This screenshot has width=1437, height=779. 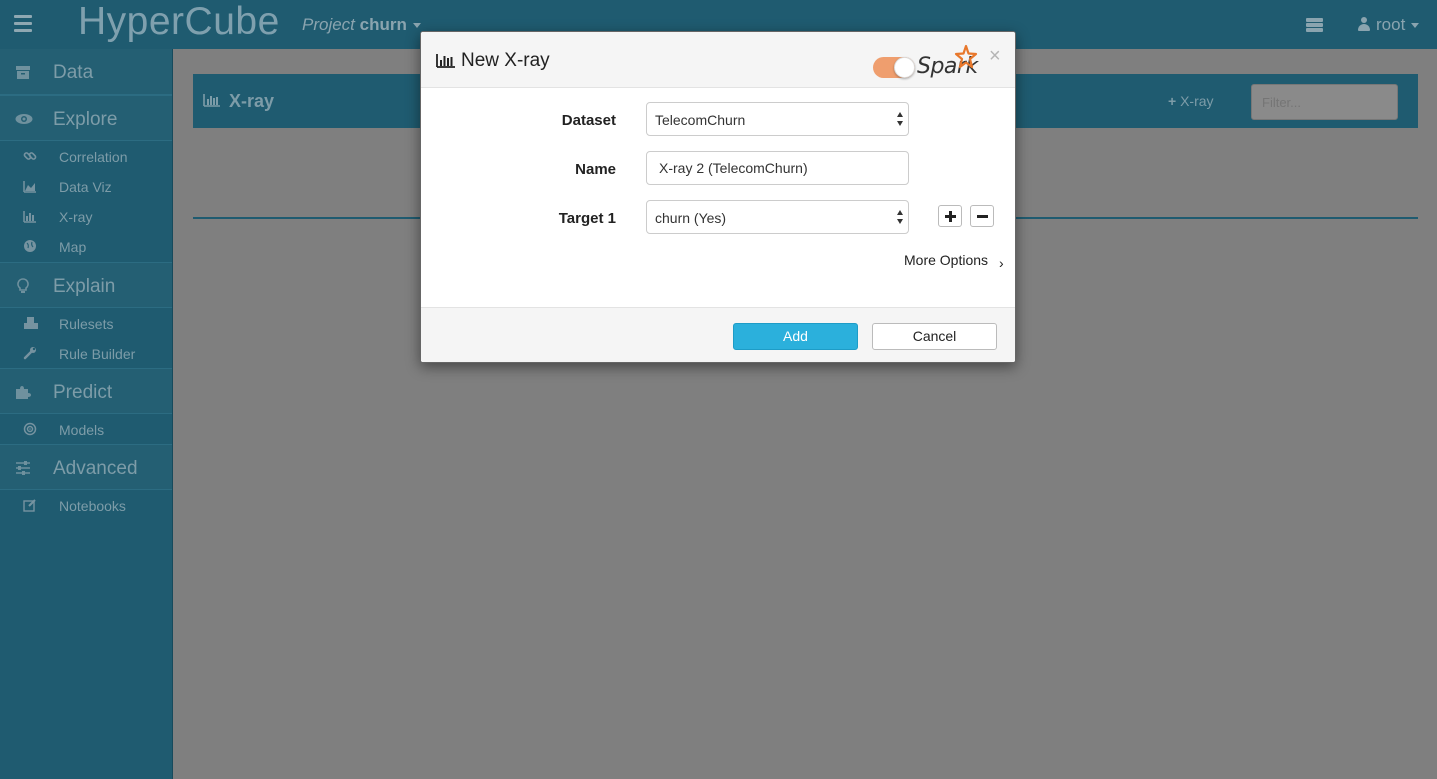 I want to click on spark-toggle, so click(x=894, y=67).